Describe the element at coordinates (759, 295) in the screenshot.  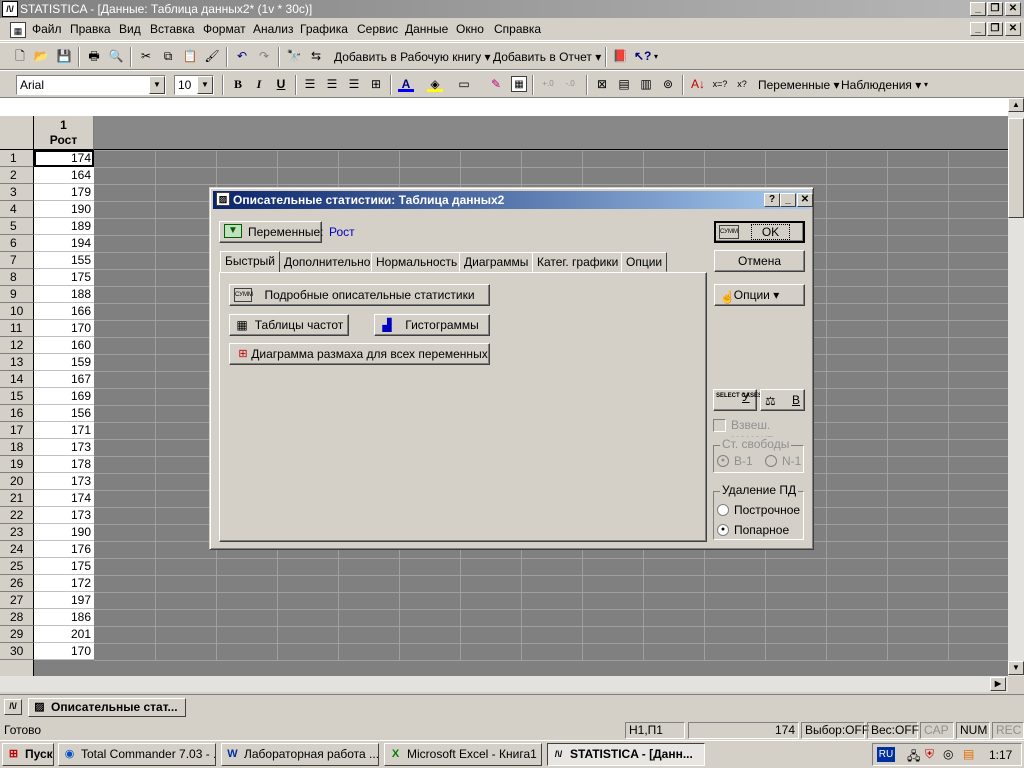
I see `options-button: ☝ Опции ▾` at that location.